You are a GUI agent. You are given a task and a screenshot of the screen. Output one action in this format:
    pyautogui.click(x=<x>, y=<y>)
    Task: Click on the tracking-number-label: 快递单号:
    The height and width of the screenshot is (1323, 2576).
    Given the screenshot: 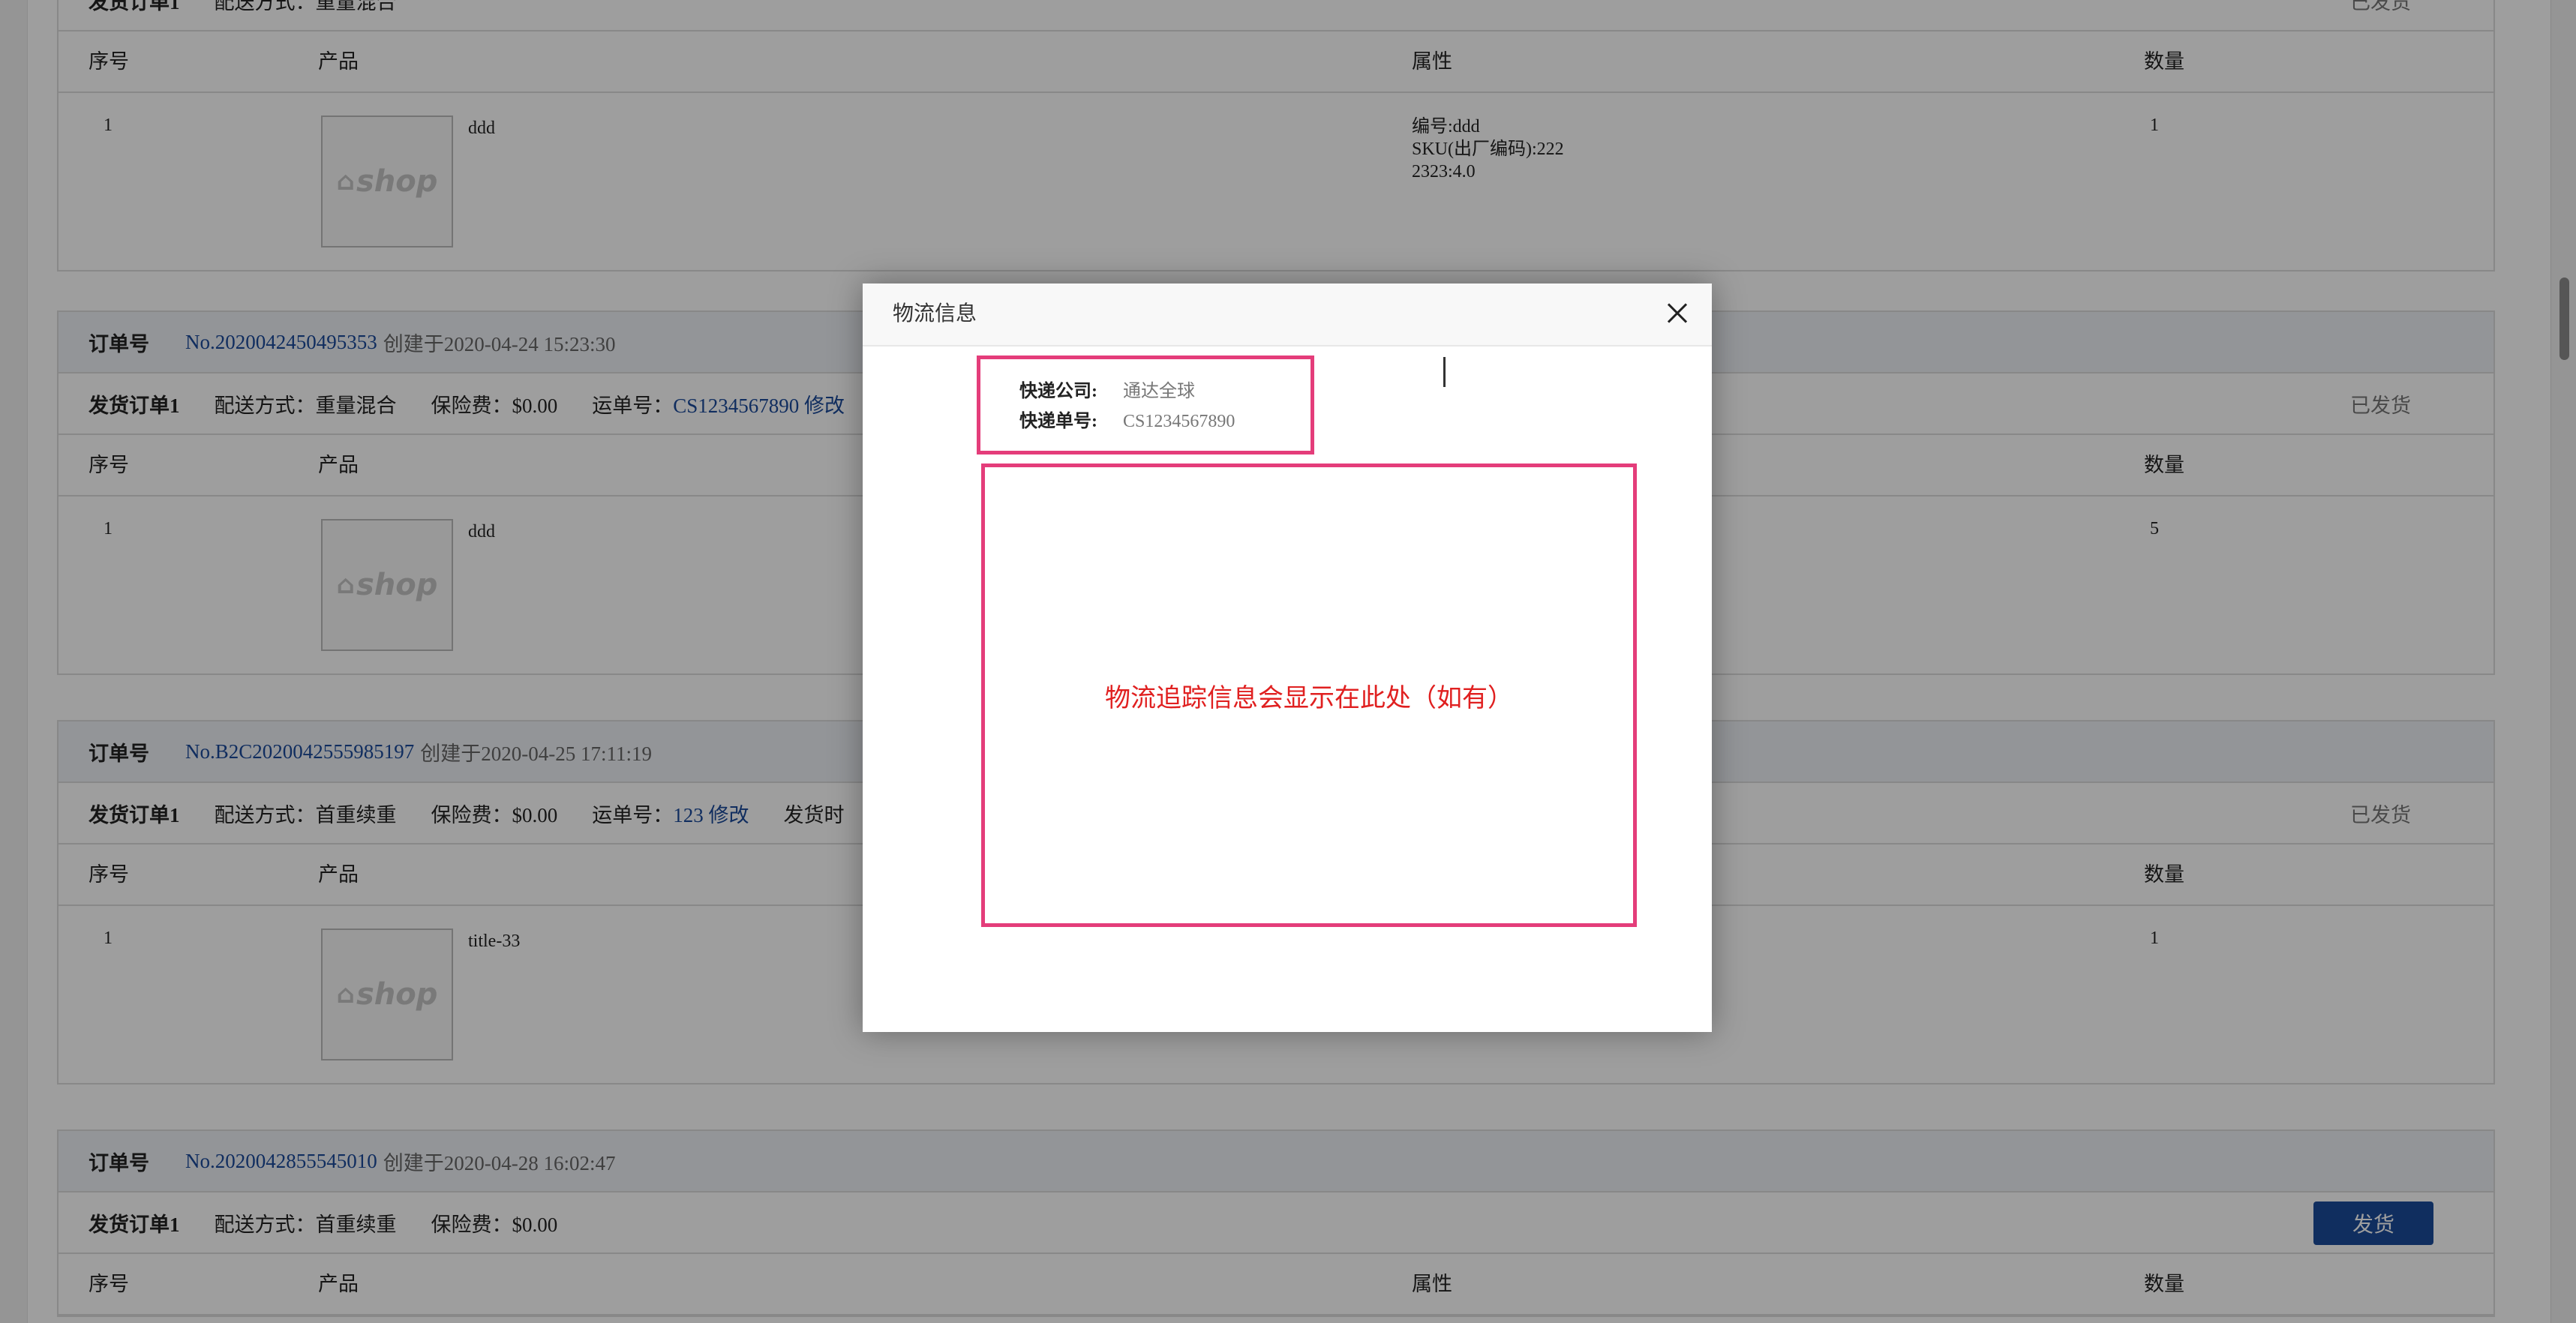 What is the action you would take?
    pyautogui.click(x=1058, y=421)
    